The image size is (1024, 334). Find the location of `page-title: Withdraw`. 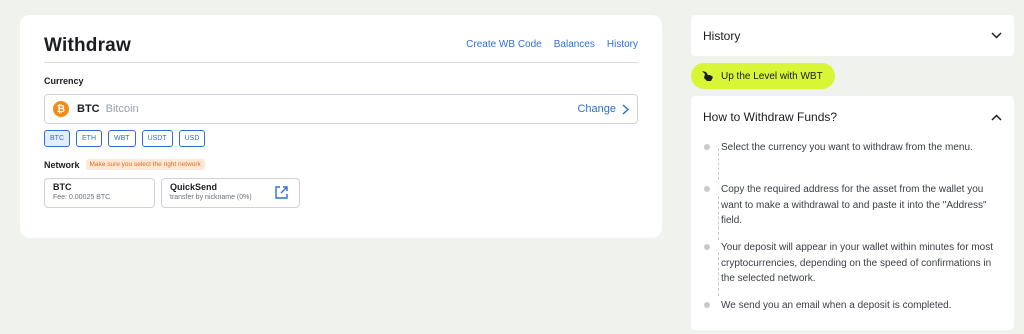

page-title: Withdraw is located at coordinates (87, 45).